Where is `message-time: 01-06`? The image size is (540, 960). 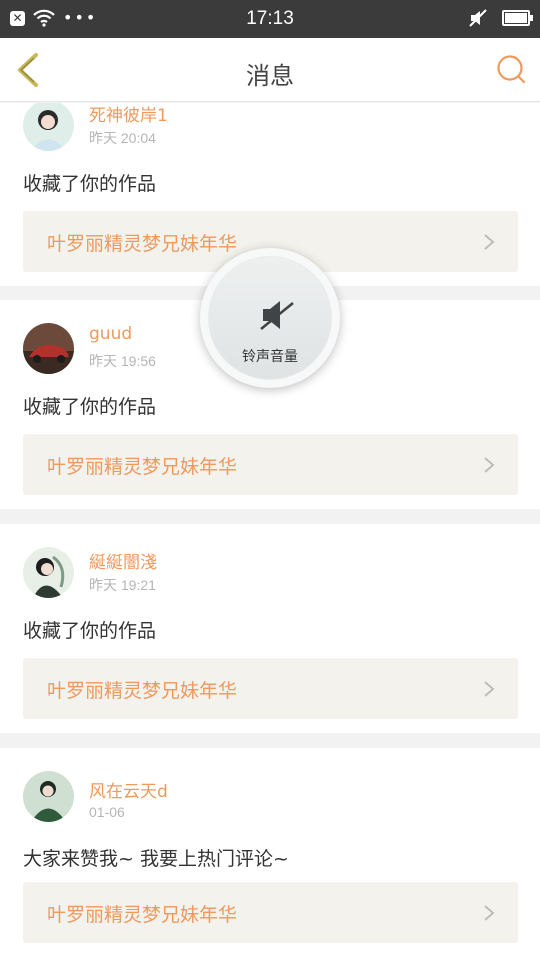
message-time: 01-06 is located at coordinates (107, 812).